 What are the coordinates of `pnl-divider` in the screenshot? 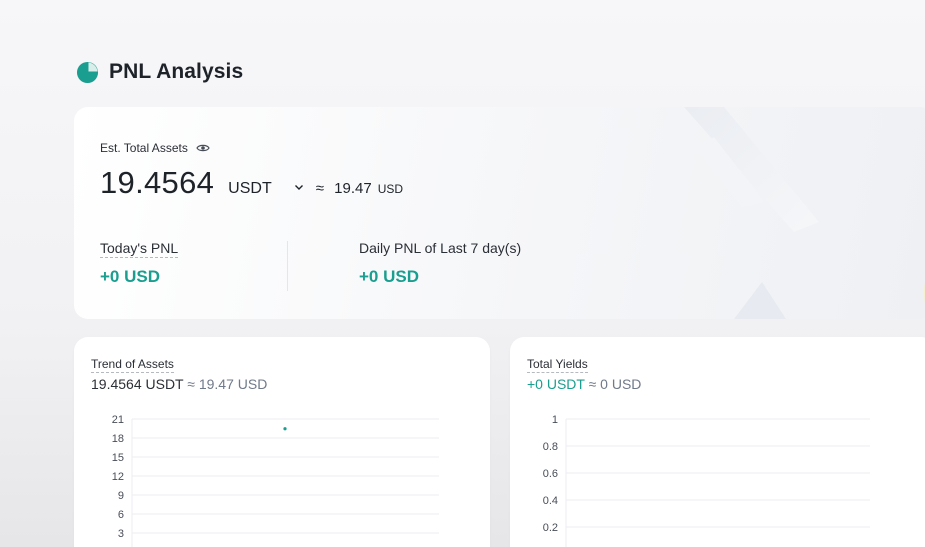 It's located at (287, 266).